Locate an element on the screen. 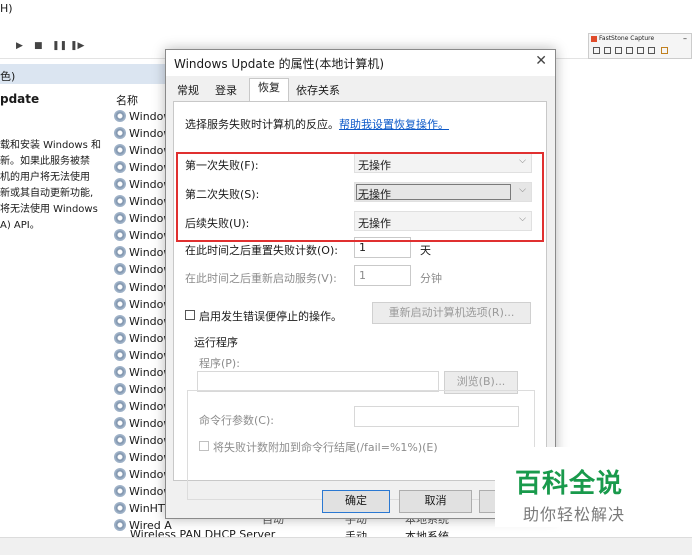 This screenshot has height=555, width=692. reset-count-label: 在此时间之后重置失败计数(O): is located at coordinates (261, 250).